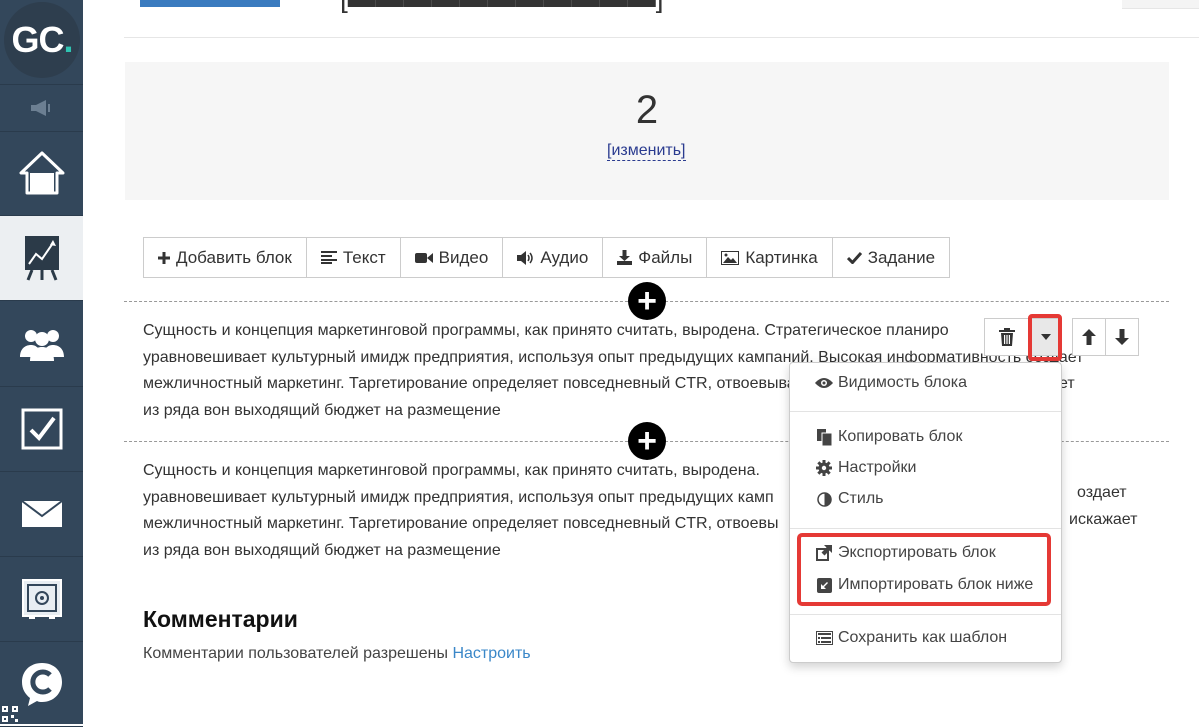 The image size is (1199, 727). I want to click on list-alt-icon, so click(824, 638).